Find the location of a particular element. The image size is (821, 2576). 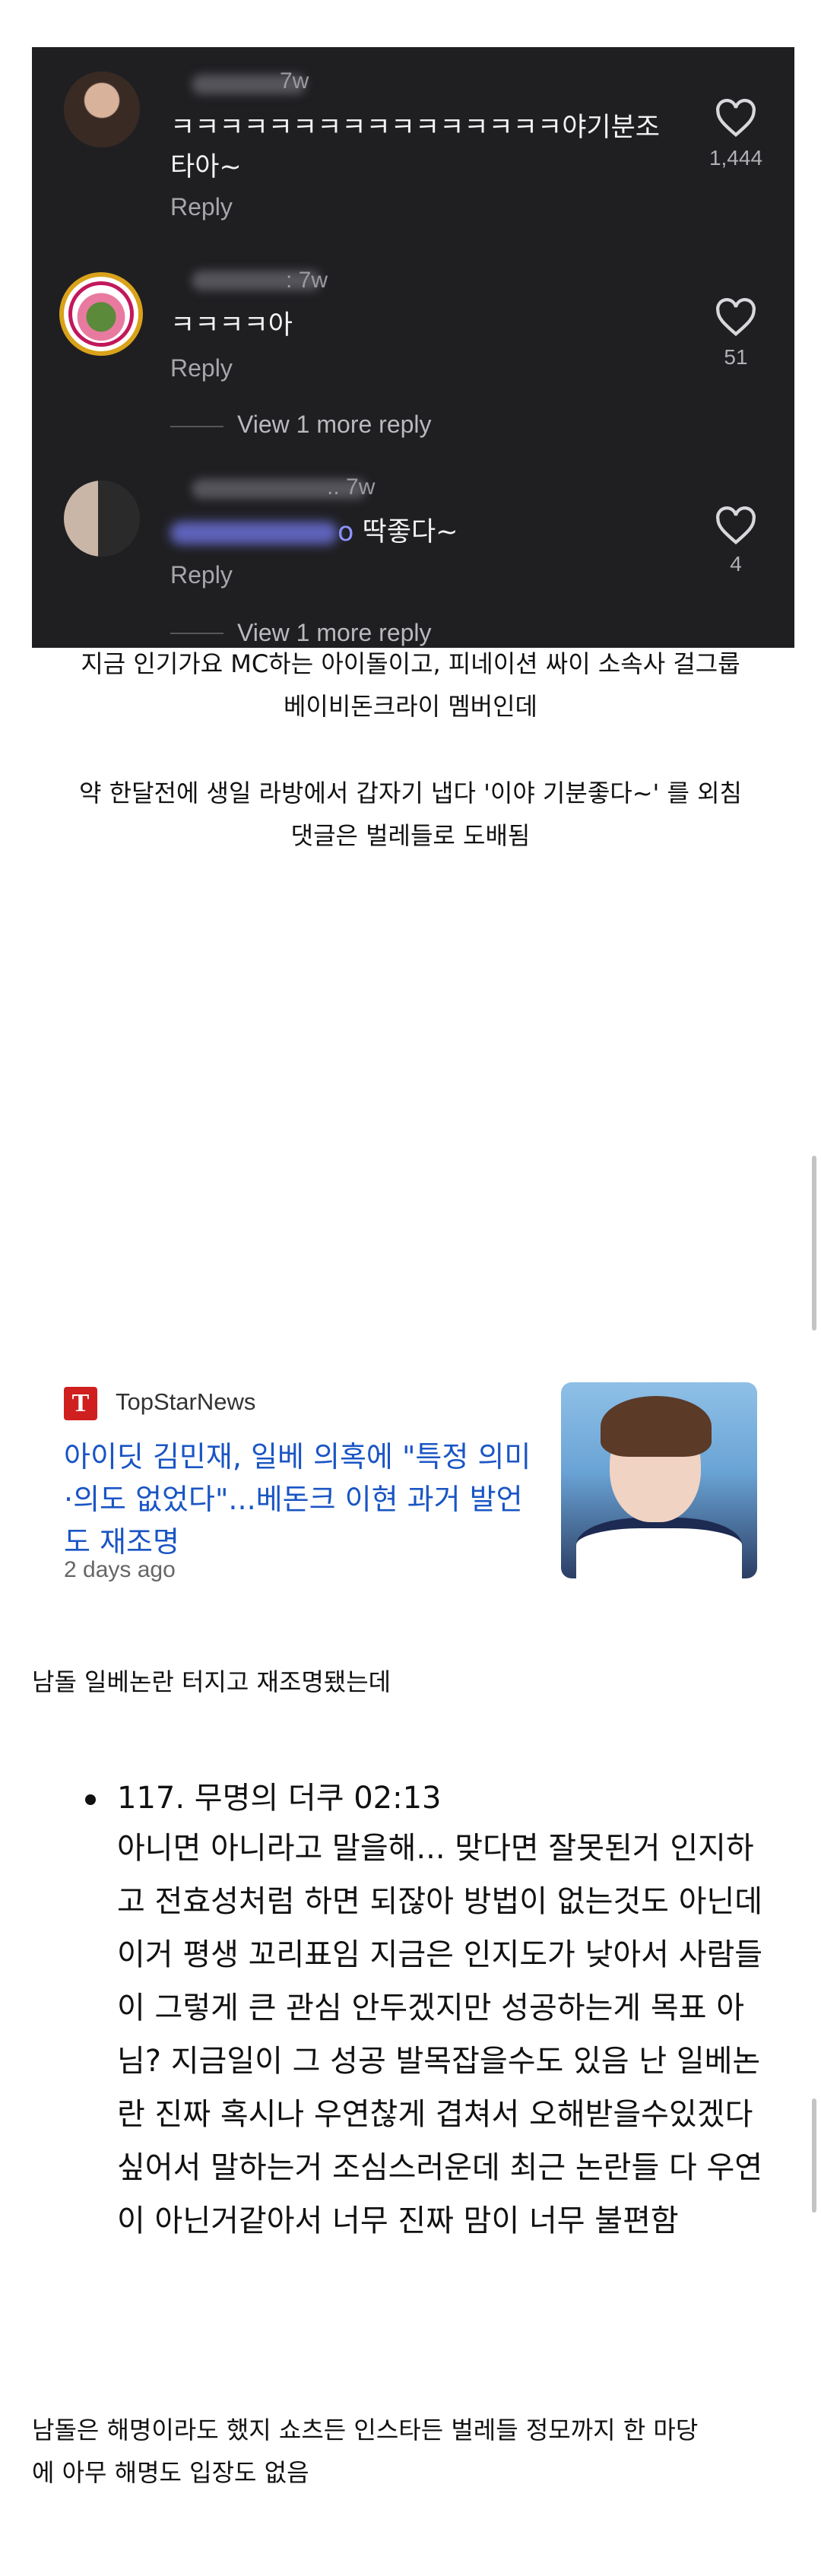

topstarnews-logo: T is located at coordinates (80, 1403).